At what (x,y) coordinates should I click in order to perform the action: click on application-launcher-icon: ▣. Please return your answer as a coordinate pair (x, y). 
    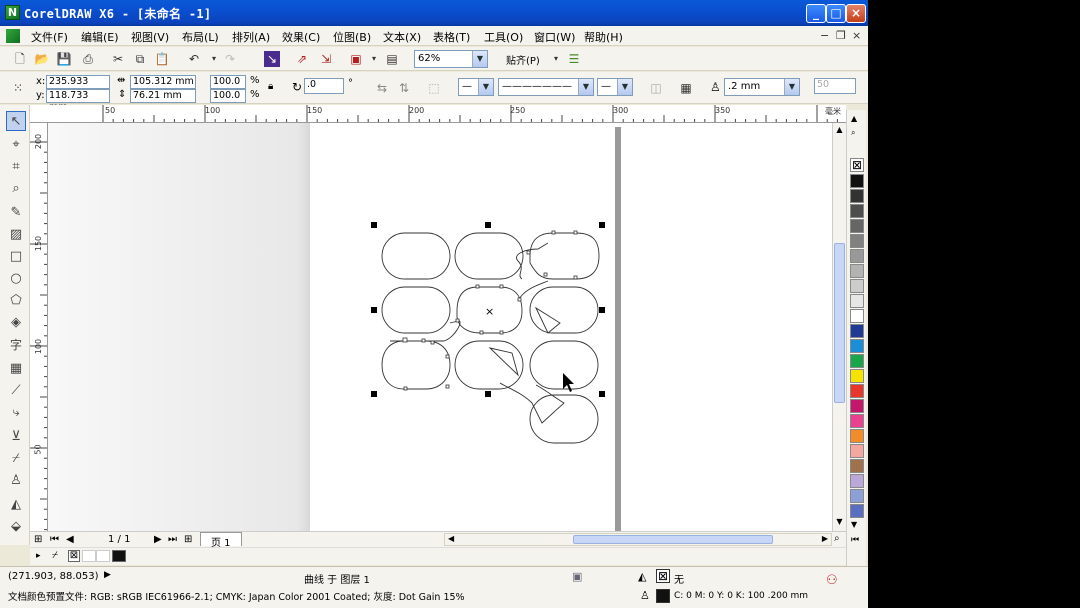
    Looking at the image, I should click on (356, 59).